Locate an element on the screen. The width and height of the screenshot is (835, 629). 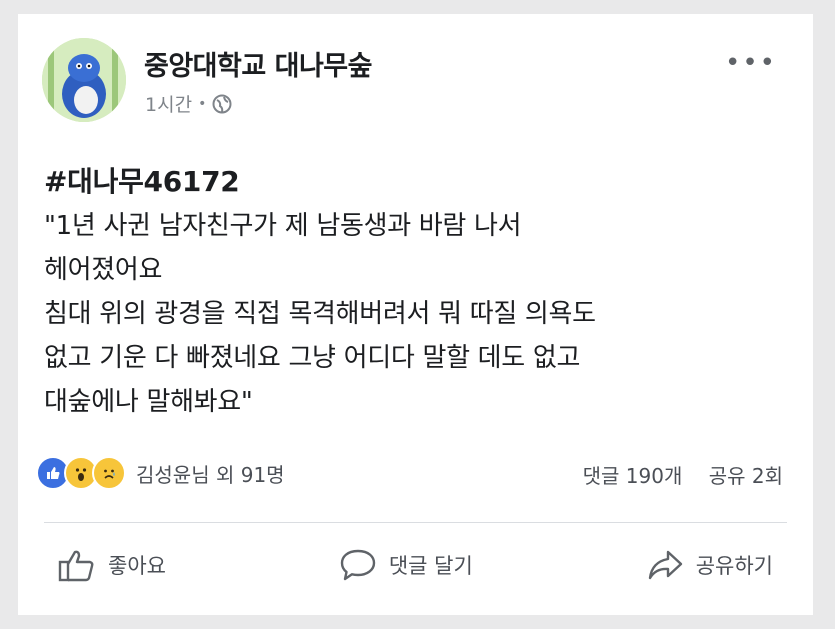
post-line: 대숲에나 말해봐요" is located at coordinates (148, 402).